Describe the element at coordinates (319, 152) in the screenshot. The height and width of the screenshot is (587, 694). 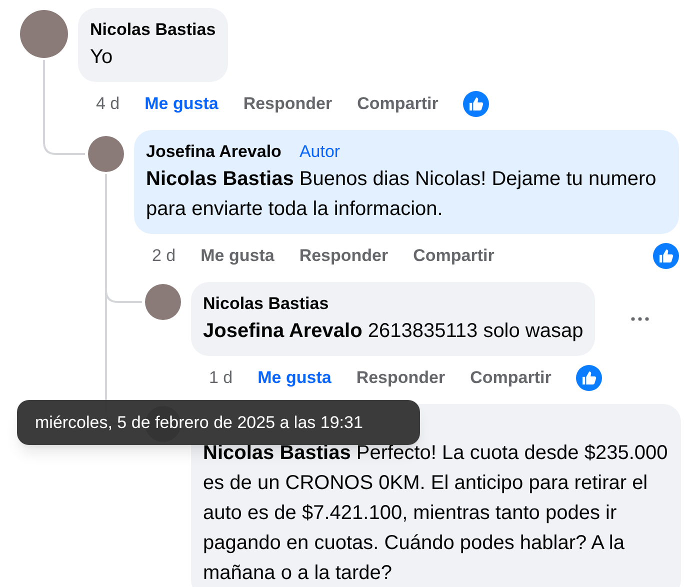
I see `author-label: Autor` at that location.